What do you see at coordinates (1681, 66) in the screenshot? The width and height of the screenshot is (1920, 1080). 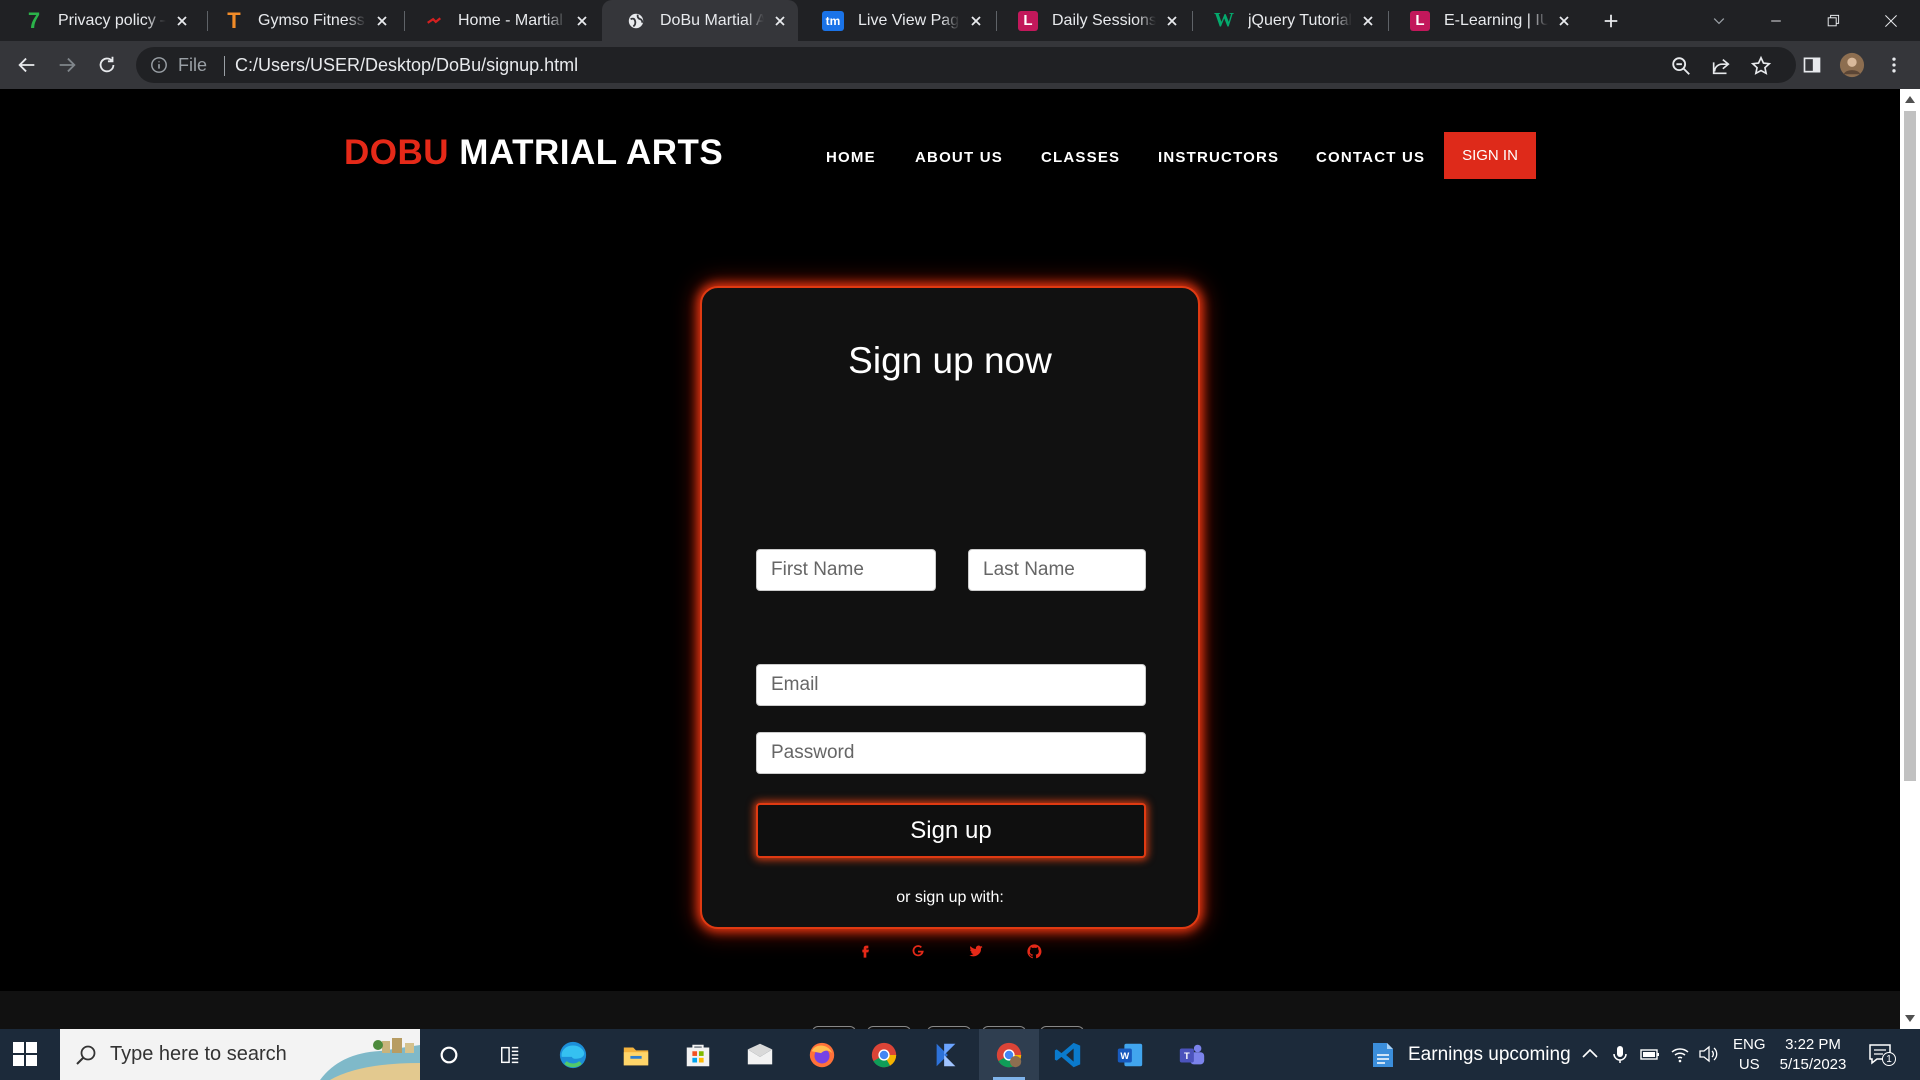 I see `zoom-icon` at bounding box center [1681, 66].